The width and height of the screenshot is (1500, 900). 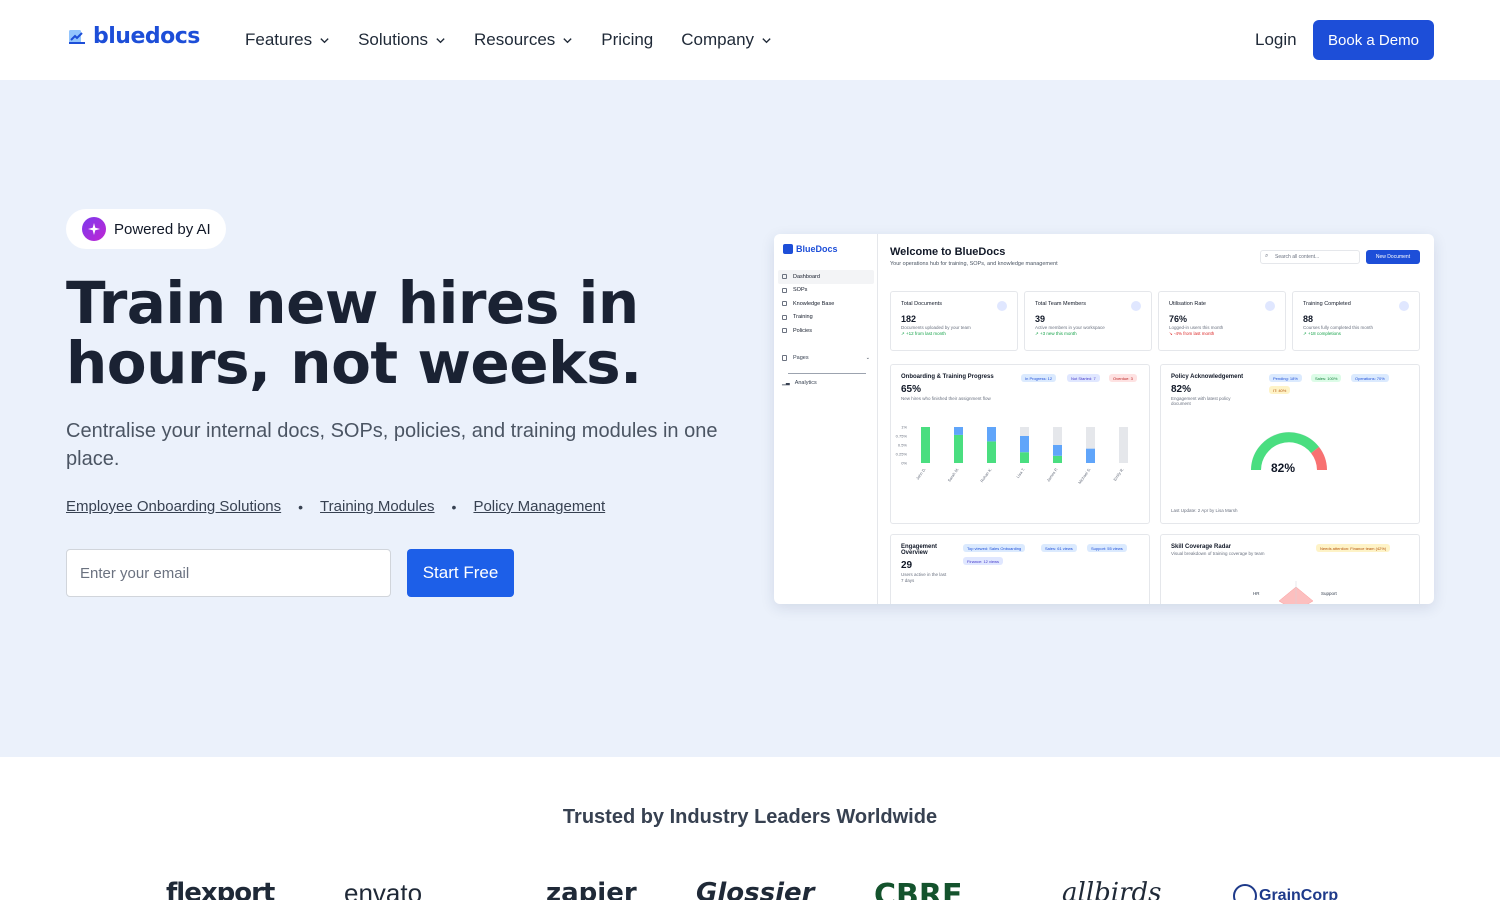 What do you see at coordinates (1083, 378) in the screenshot?
I see `status-chip: Not Started: 7` at bounding box center [1083, 378].